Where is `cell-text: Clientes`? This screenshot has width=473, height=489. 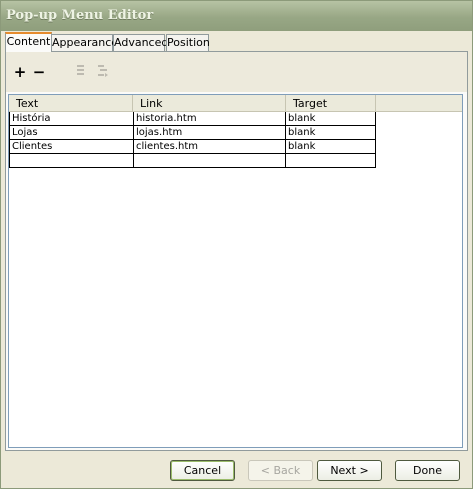 cell-text: Clientes is located at coordinates (71, 147).